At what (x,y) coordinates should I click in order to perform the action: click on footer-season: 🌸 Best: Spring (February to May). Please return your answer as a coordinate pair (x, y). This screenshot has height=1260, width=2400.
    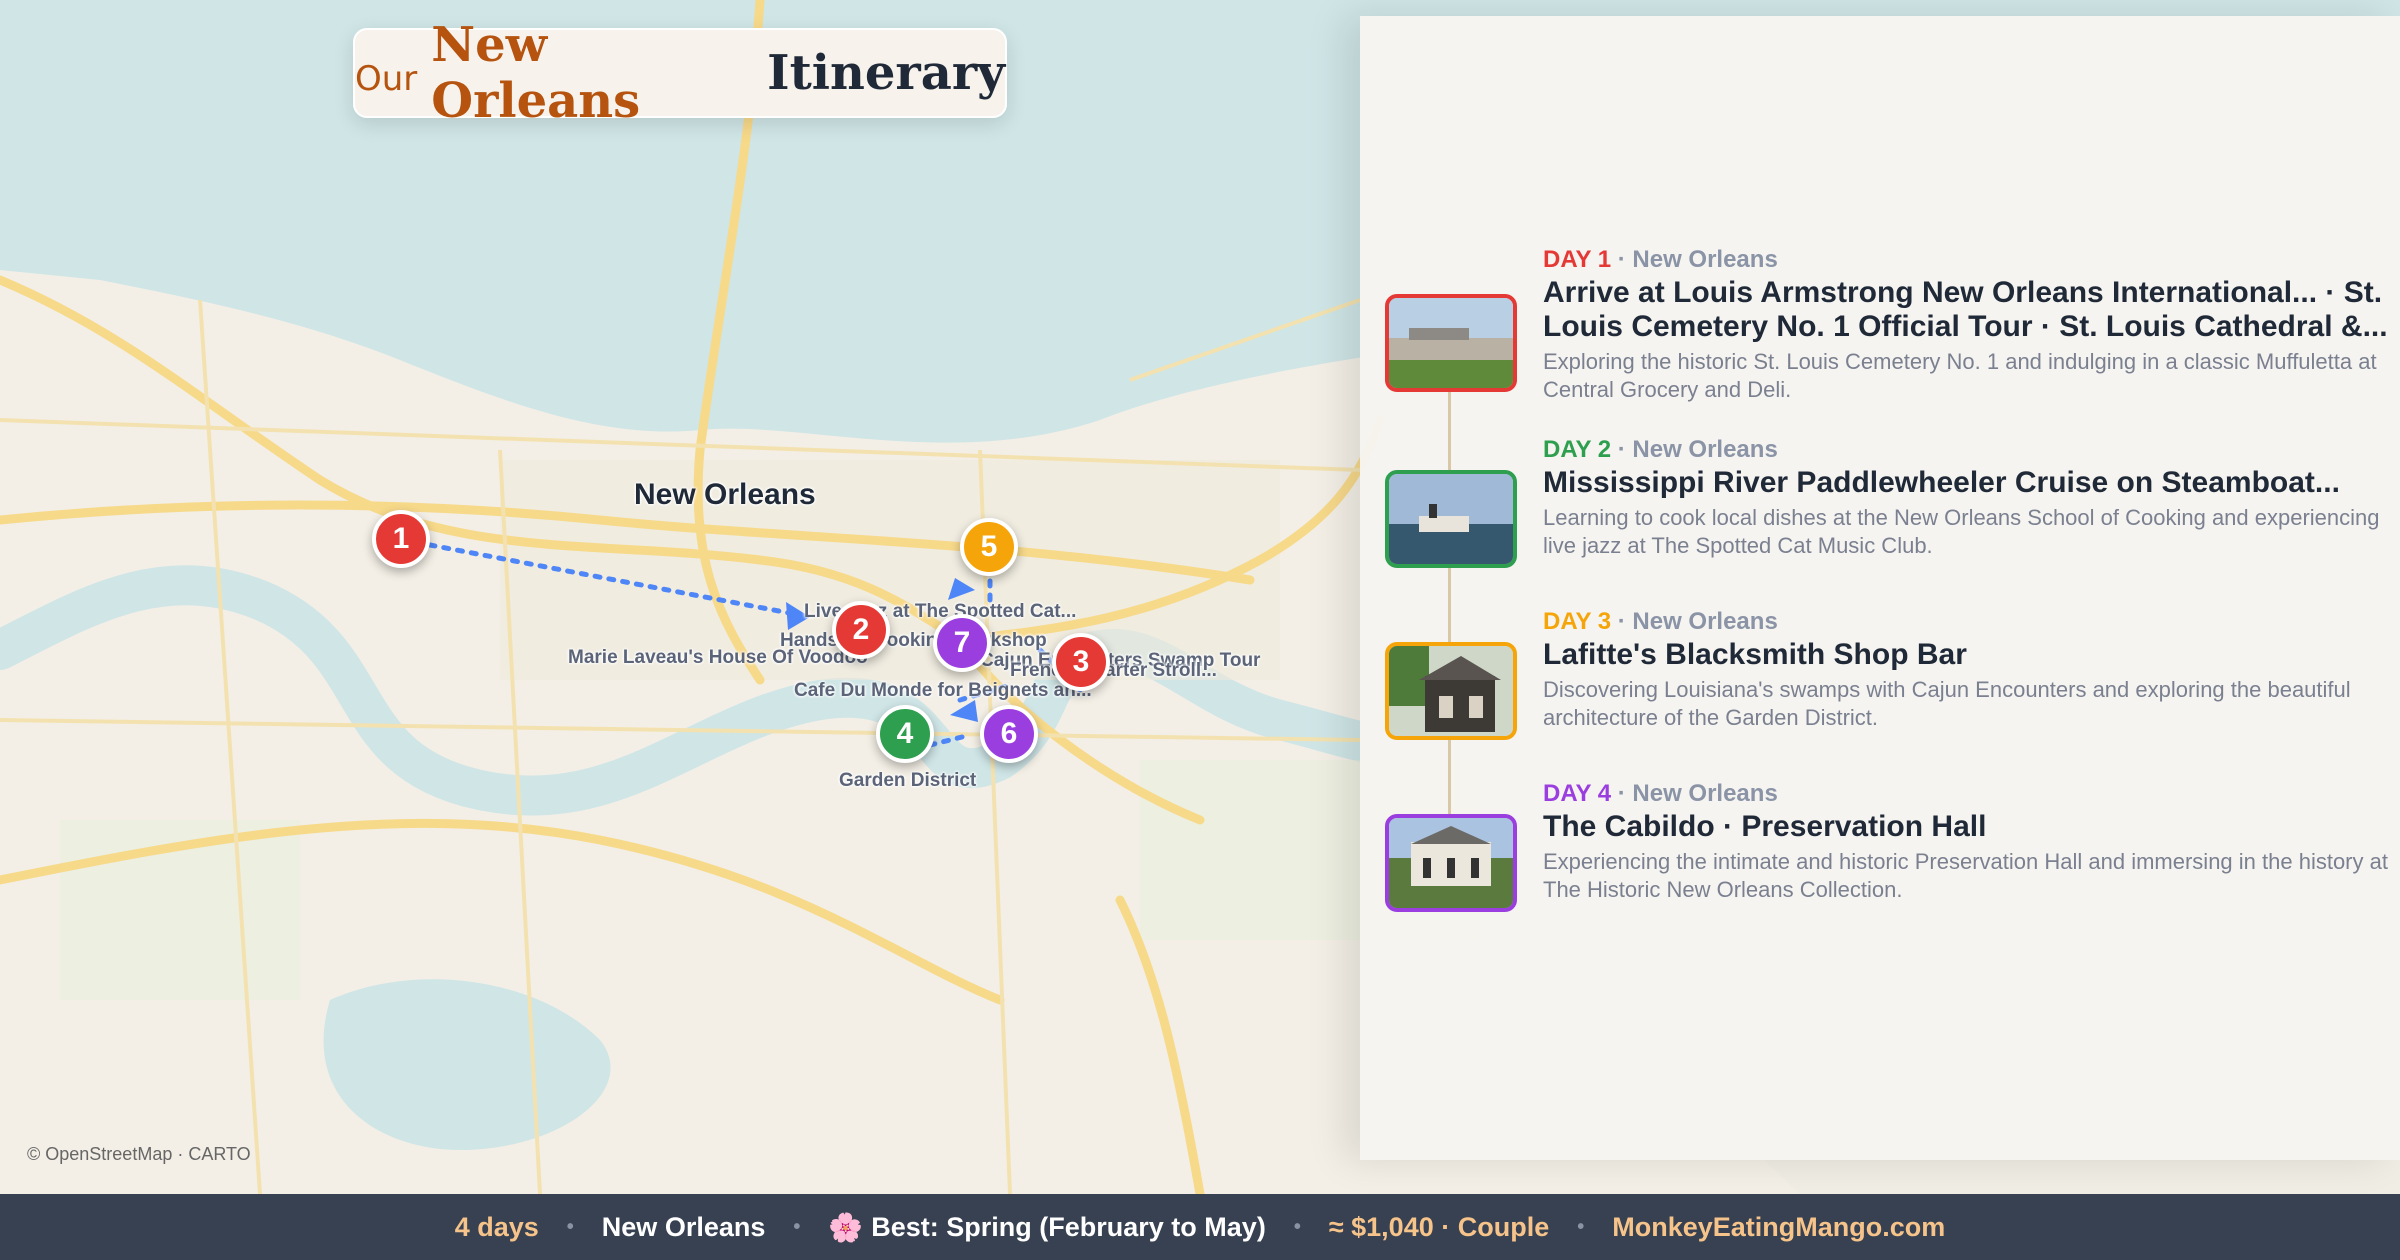
    Looking at the image, I should click on (1046, 1227).